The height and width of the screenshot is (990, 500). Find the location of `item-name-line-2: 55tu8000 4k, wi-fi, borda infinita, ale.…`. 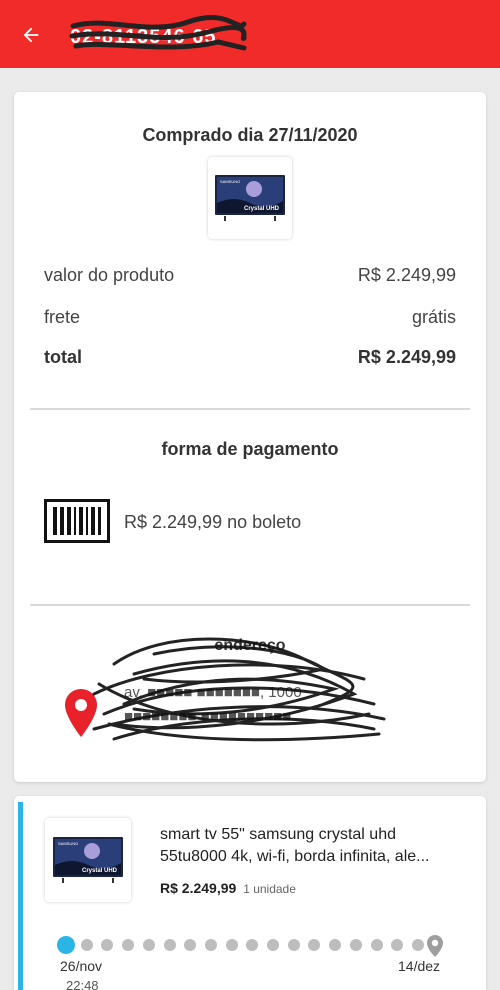

item-name-line-2: 55tu8000 4k, wi-fi, borda infinita, ale.… is located at coordinates (295, 856).